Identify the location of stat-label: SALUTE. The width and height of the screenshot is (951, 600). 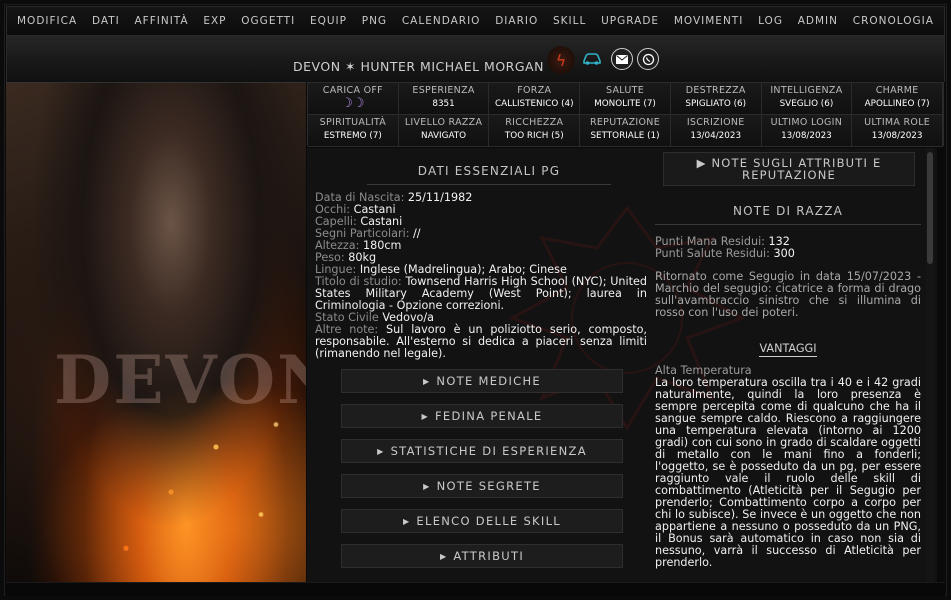
(625, 90).